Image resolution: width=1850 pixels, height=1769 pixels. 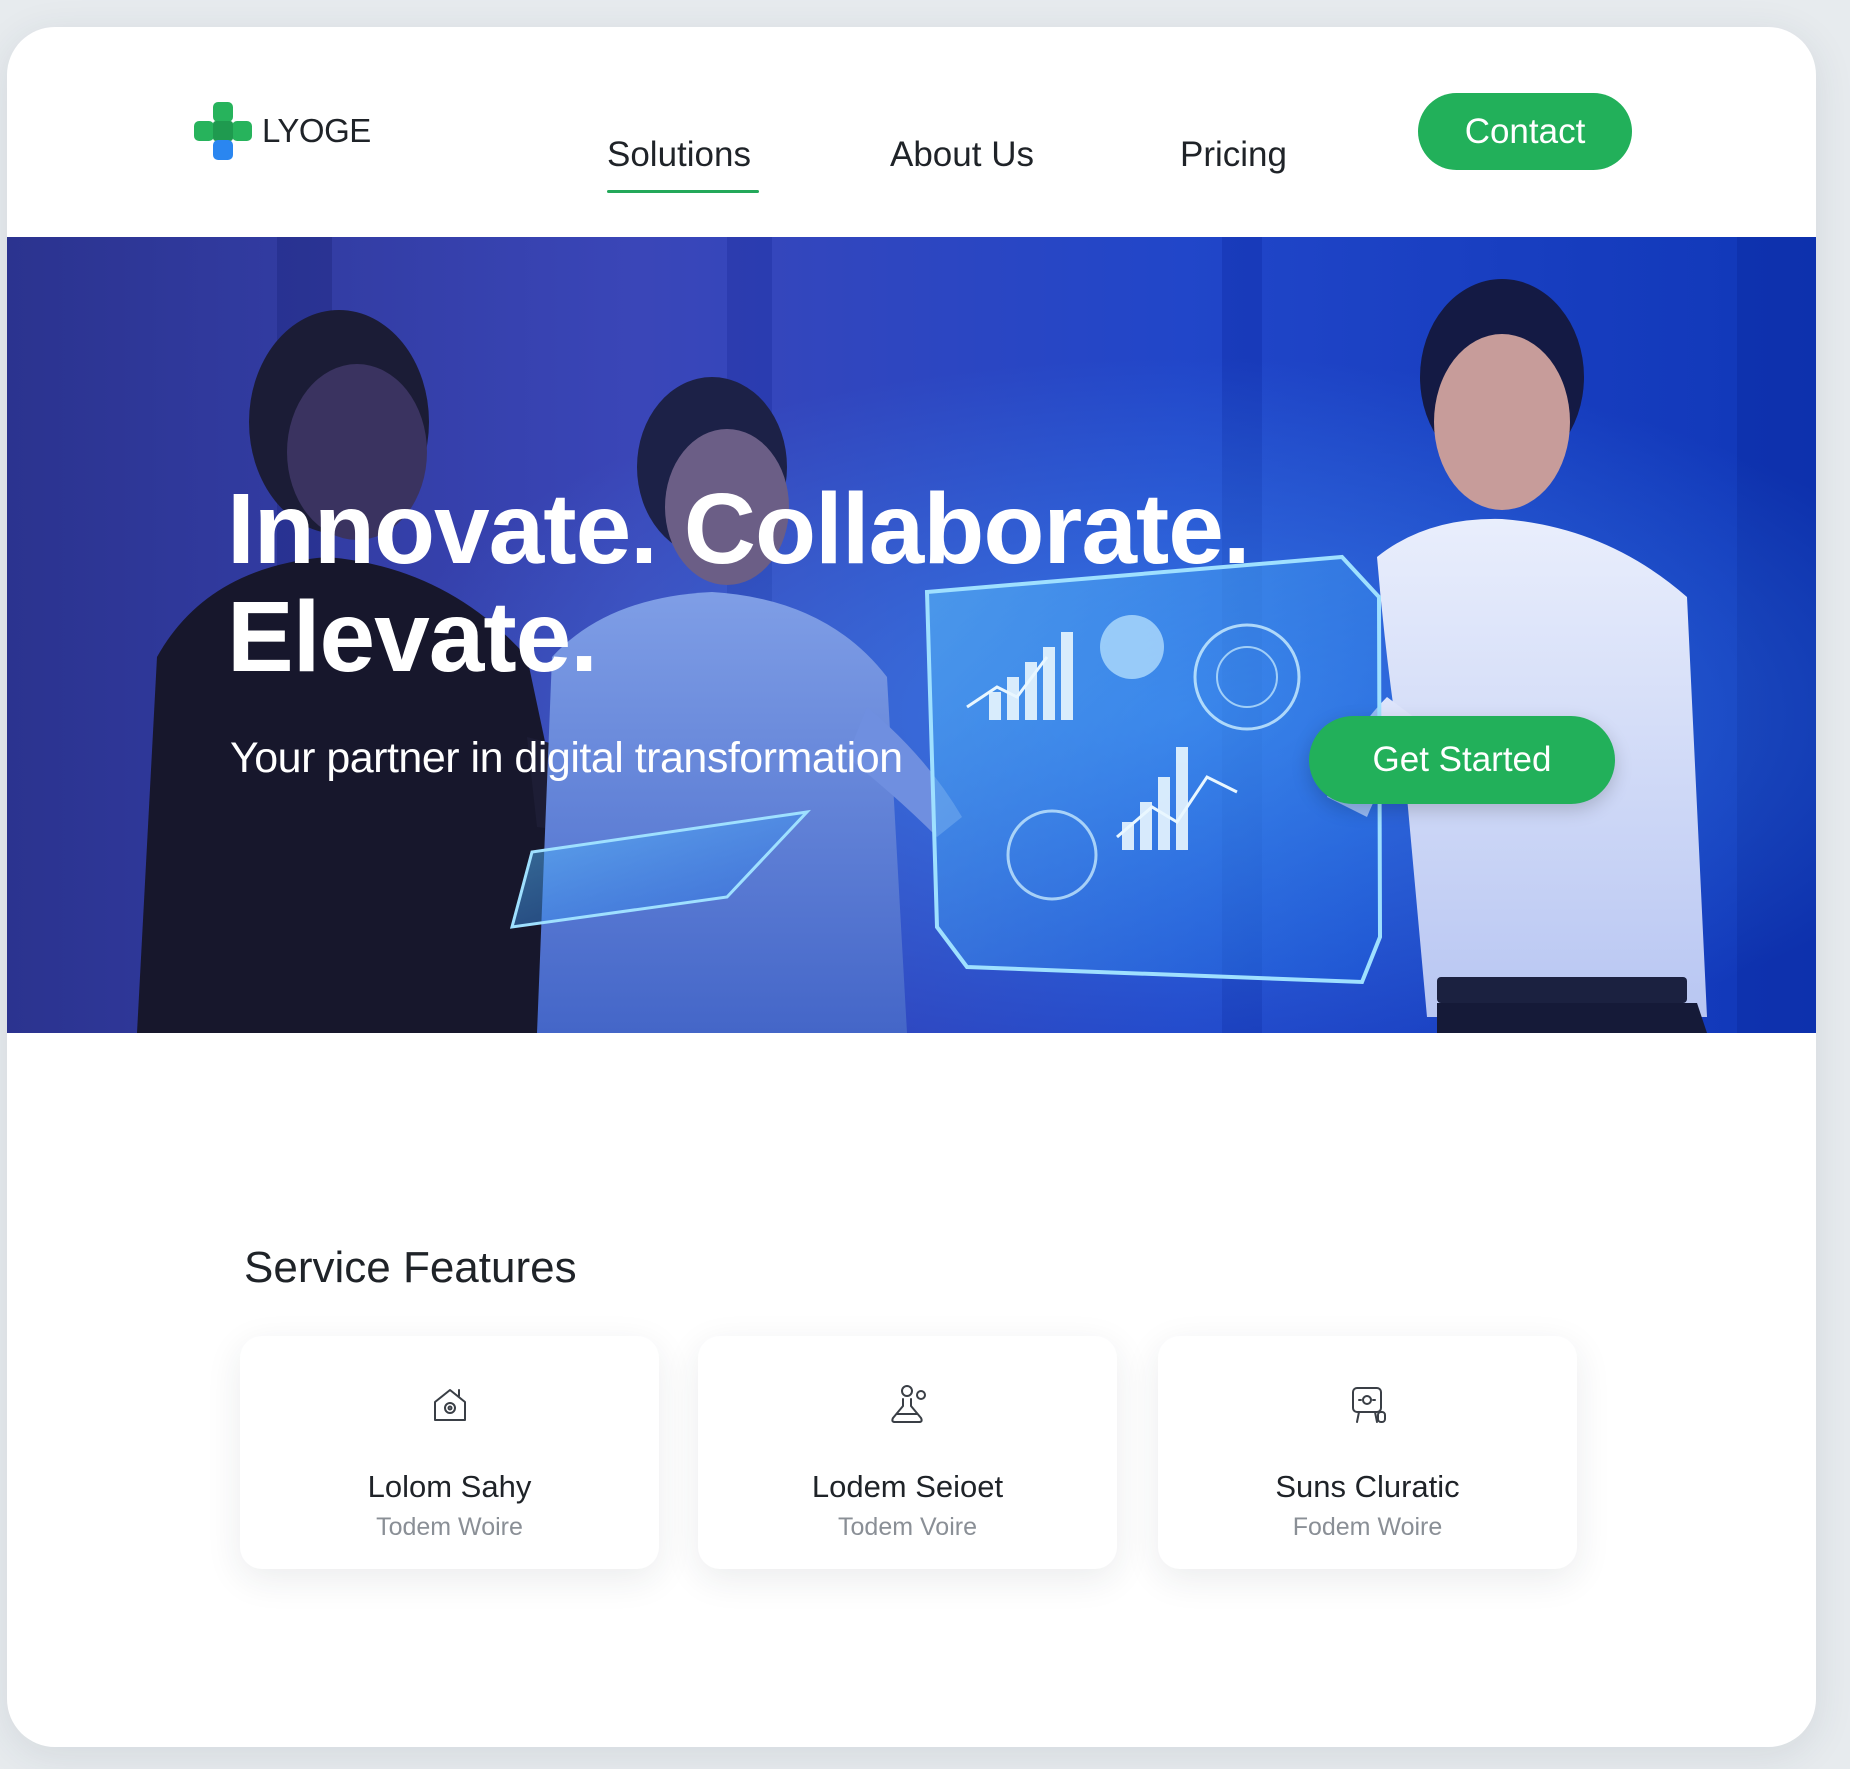 I want to click on feature-card-2: Lodem Seioet Todem Voire, so click(x=907, y=1452).